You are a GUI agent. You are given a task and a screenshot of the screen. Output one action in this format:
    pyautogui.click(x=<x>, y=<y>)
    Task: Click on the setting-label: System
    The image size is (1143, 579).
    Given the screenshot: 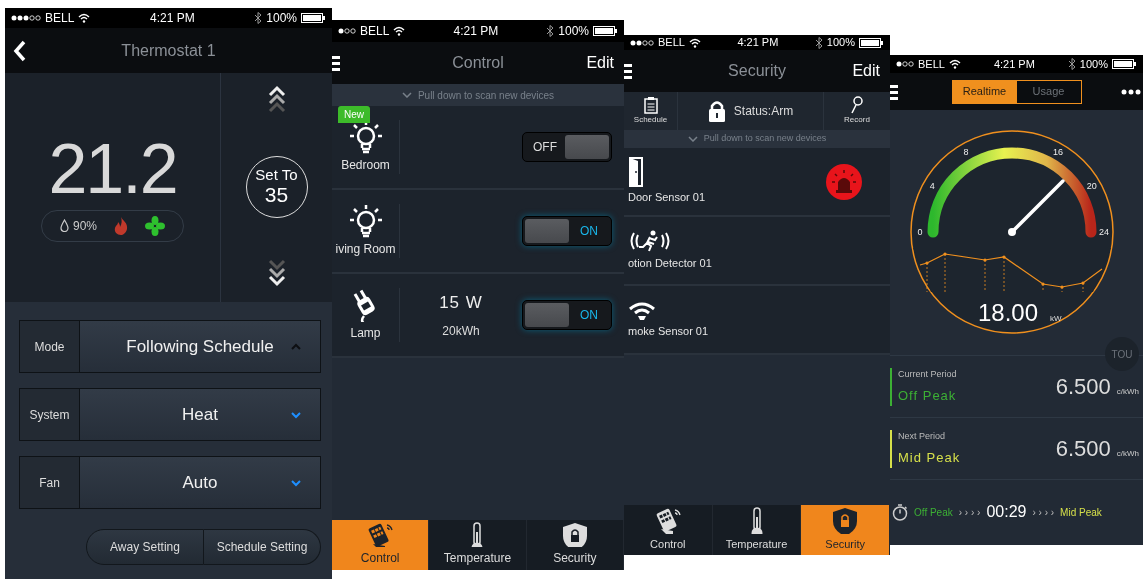 What is the action you would take?
    pyautogui.click(x=50, y=414)
    